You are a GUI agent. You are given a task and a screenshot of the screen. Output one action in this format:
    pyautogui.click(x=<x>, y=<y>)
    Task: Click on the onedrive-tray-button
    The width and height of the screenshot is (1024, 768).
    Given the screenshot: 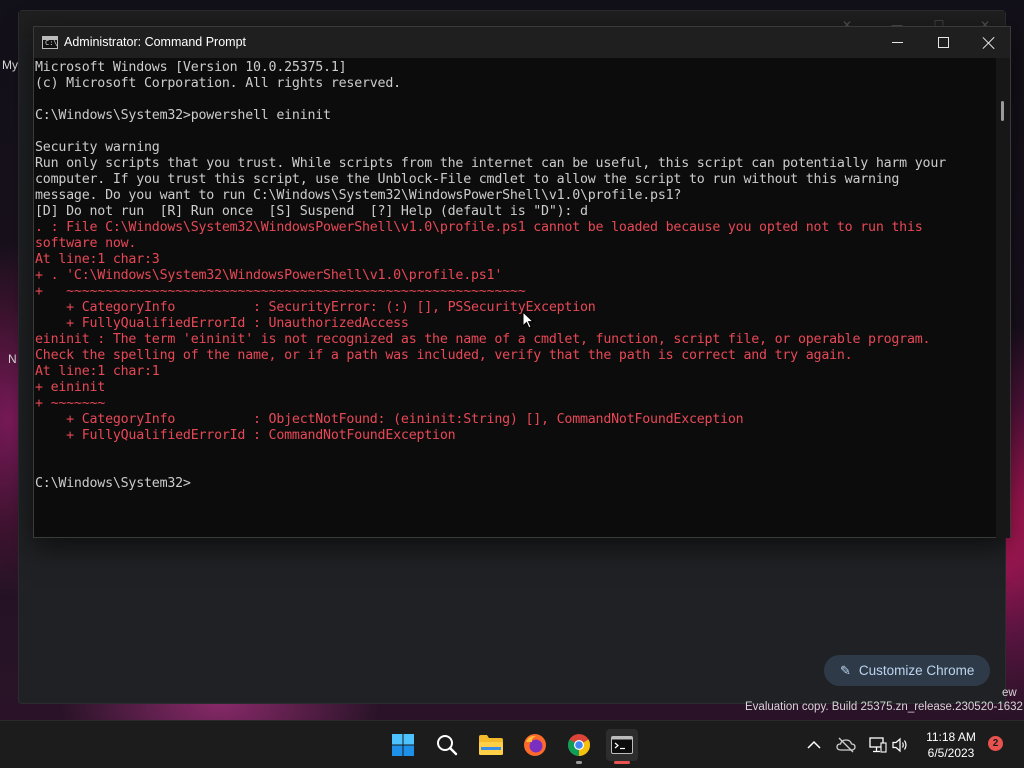 What is the action you would take?
    pyautogui.click(x=846, y=745)
    